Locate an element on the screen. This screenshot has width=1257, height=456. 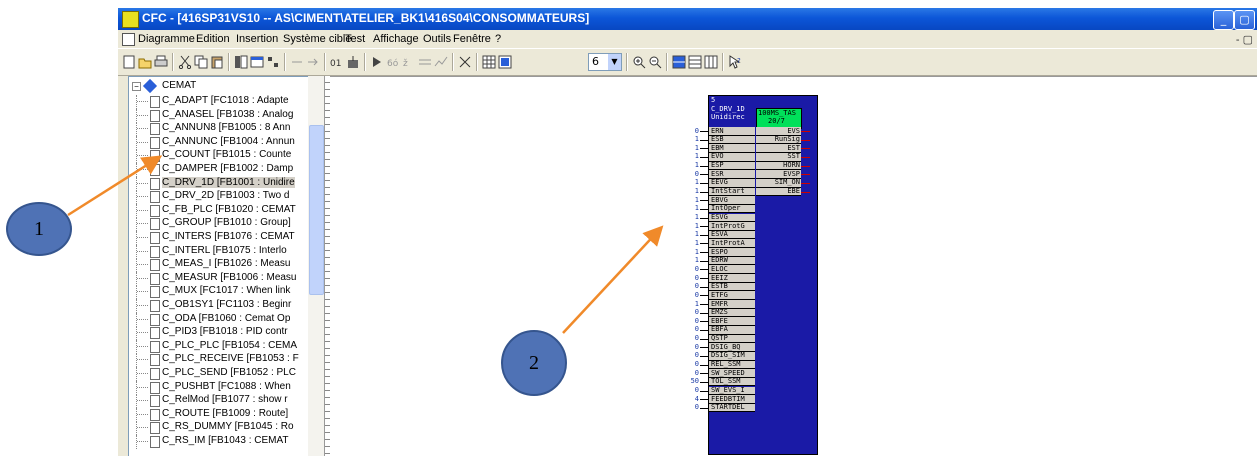
annotation-circle-2: 2 is located at coordinates (534, 363).